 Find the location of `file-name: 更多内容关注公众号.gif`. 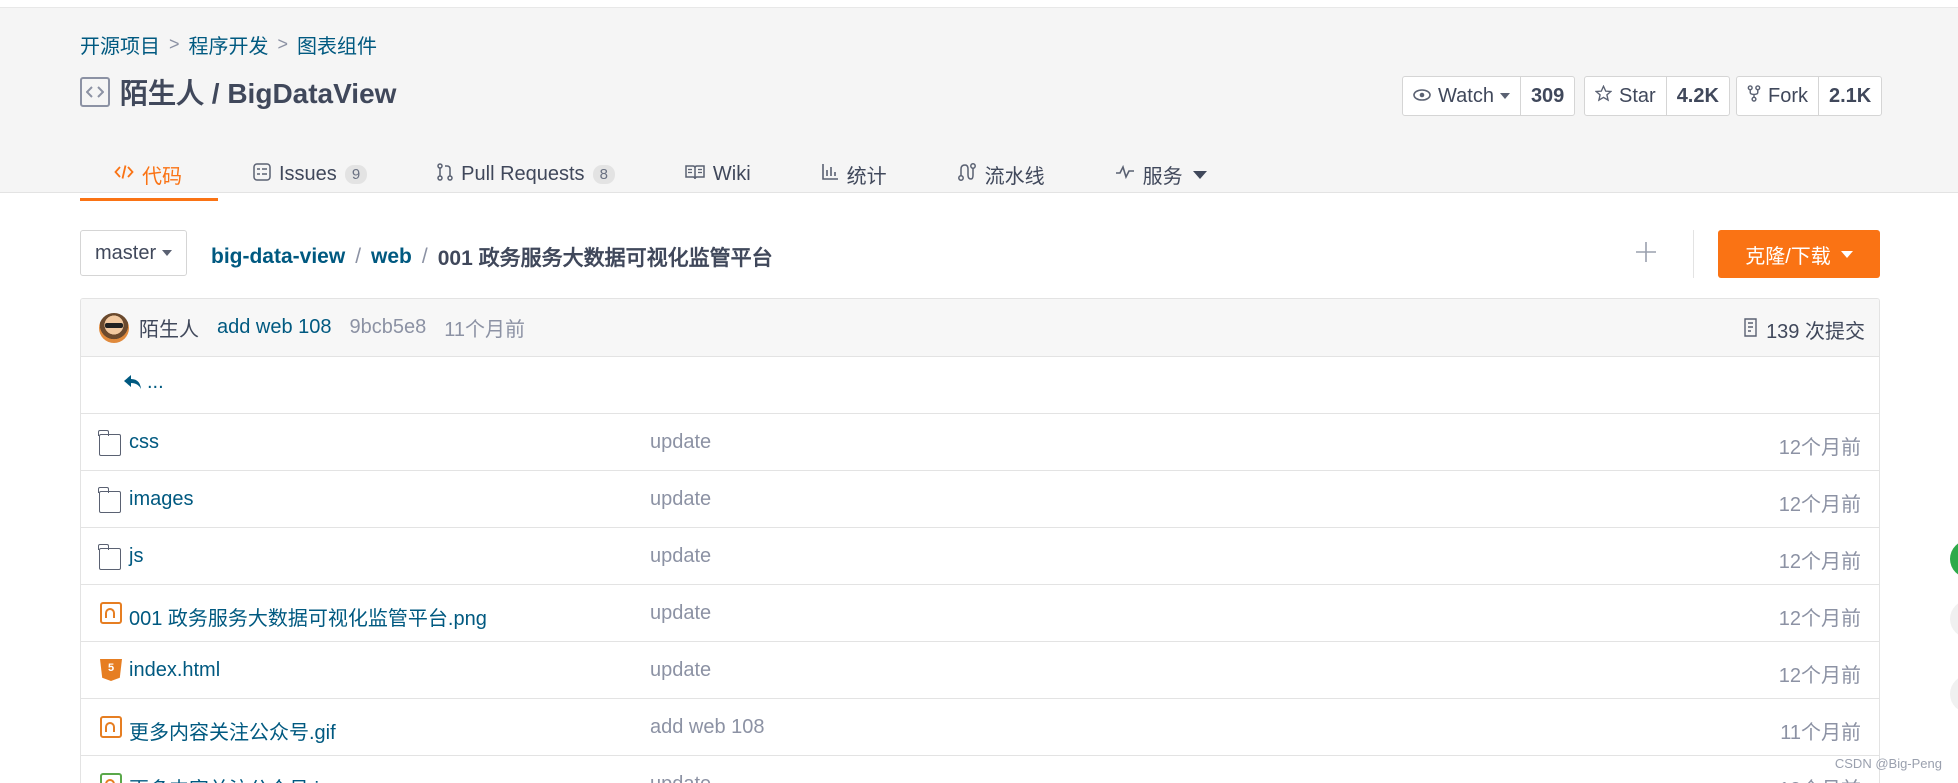

file-name: 更多内容关注公众号.gif is located at coordinates (232, 730).